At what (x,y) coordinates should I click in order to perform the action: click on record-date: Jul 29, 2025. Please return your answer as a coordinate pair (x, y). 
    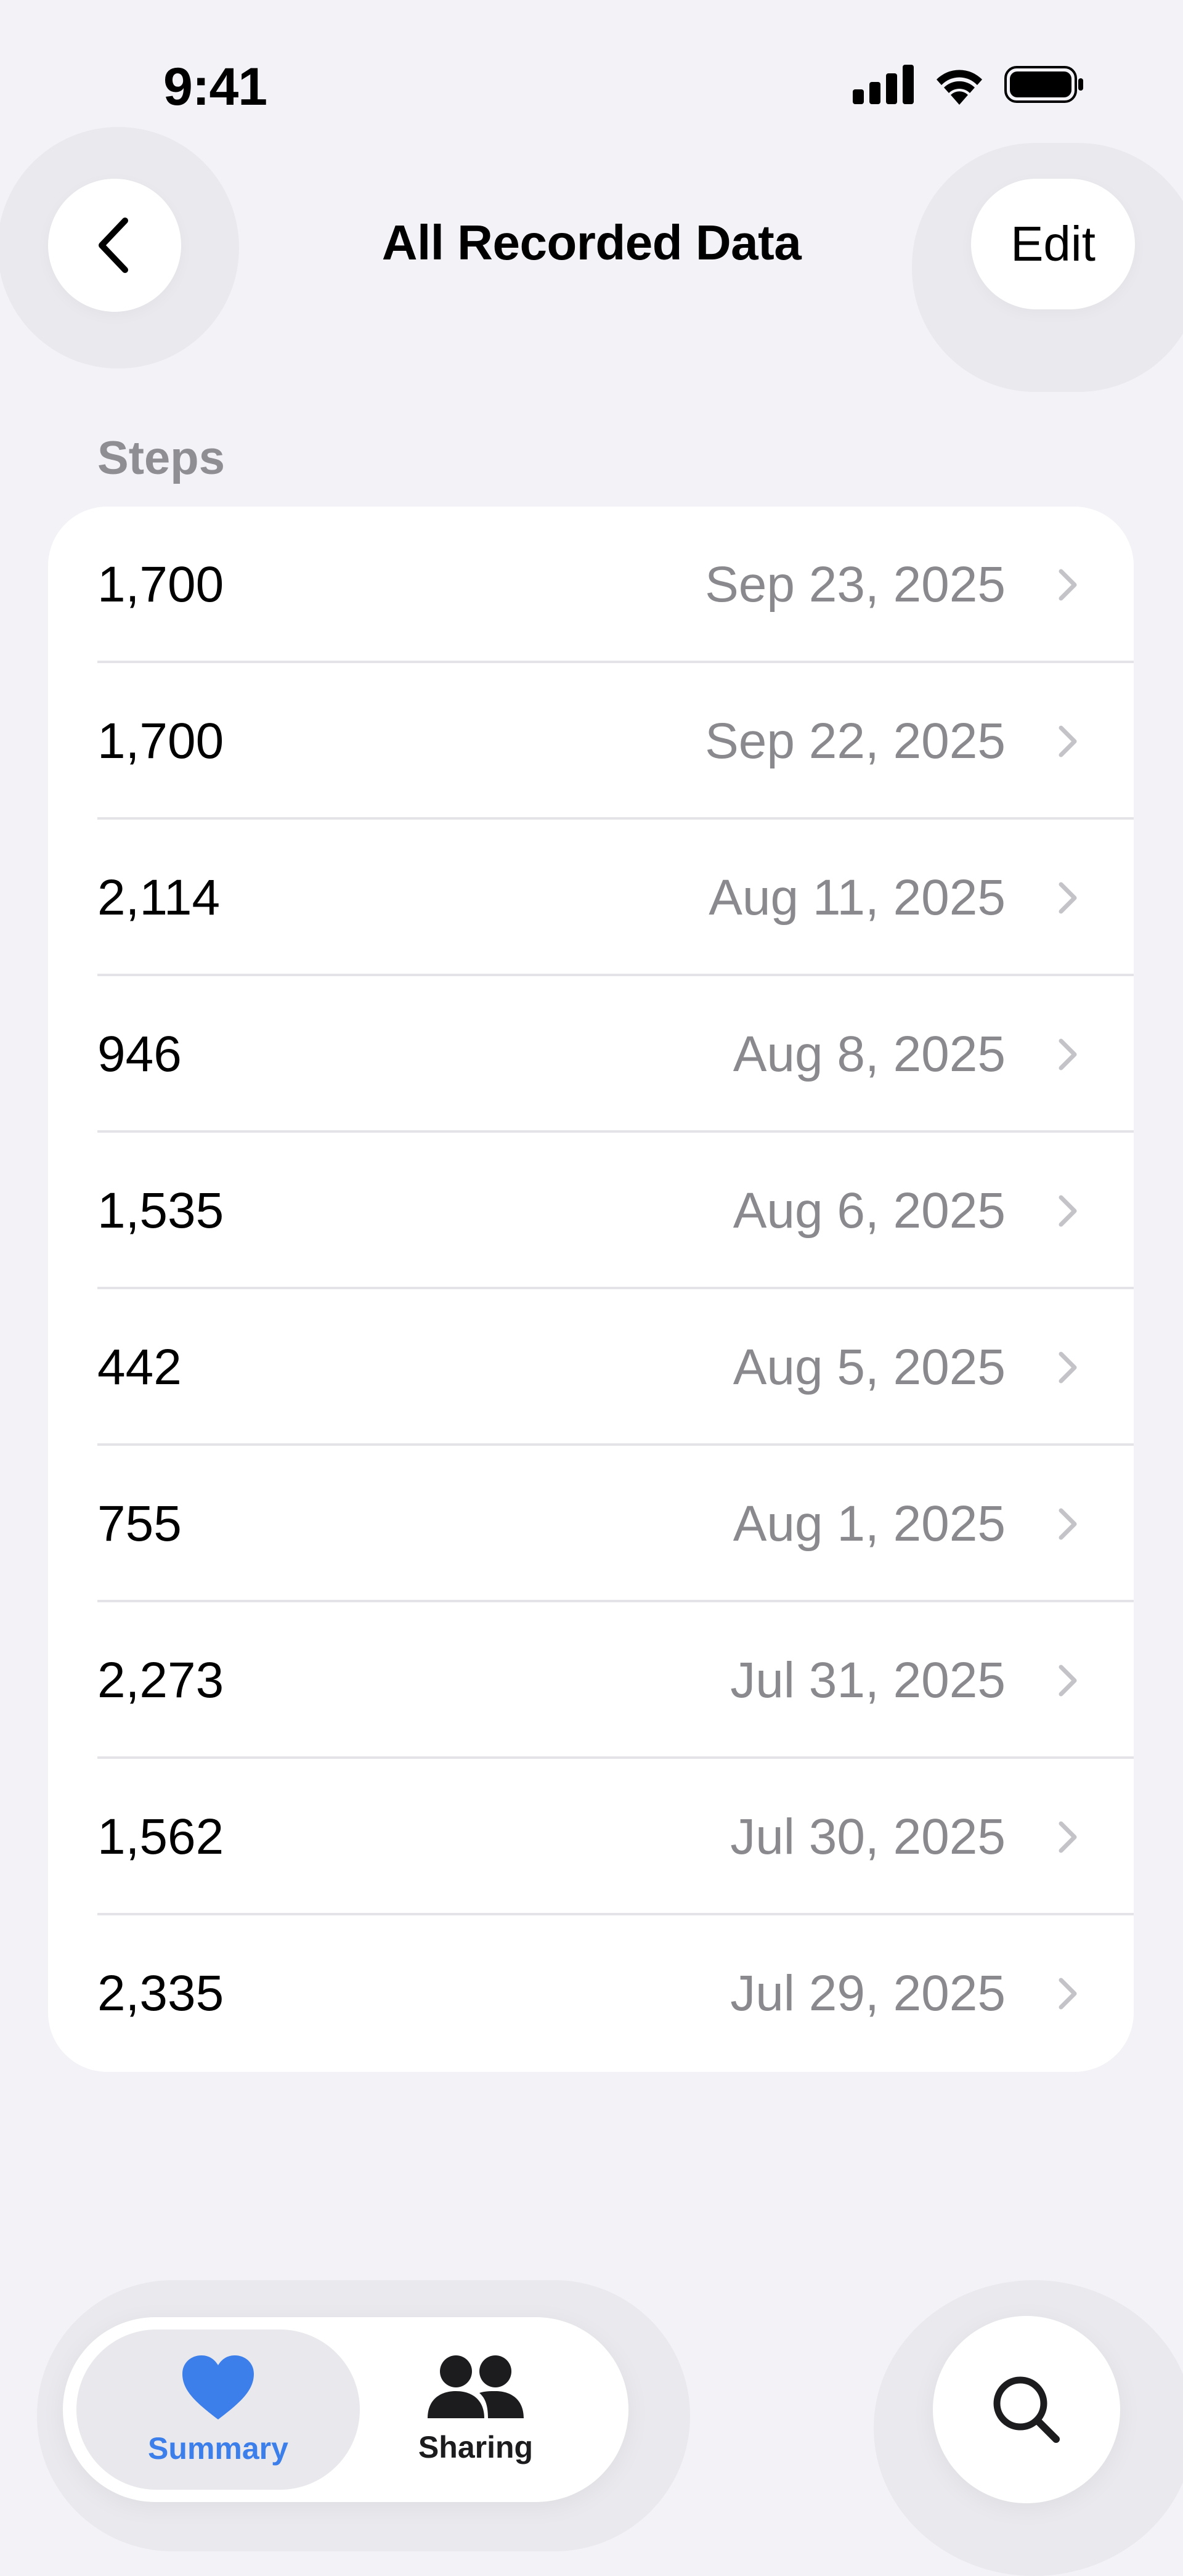
    Looking at the image, I should click on (868, 1993).